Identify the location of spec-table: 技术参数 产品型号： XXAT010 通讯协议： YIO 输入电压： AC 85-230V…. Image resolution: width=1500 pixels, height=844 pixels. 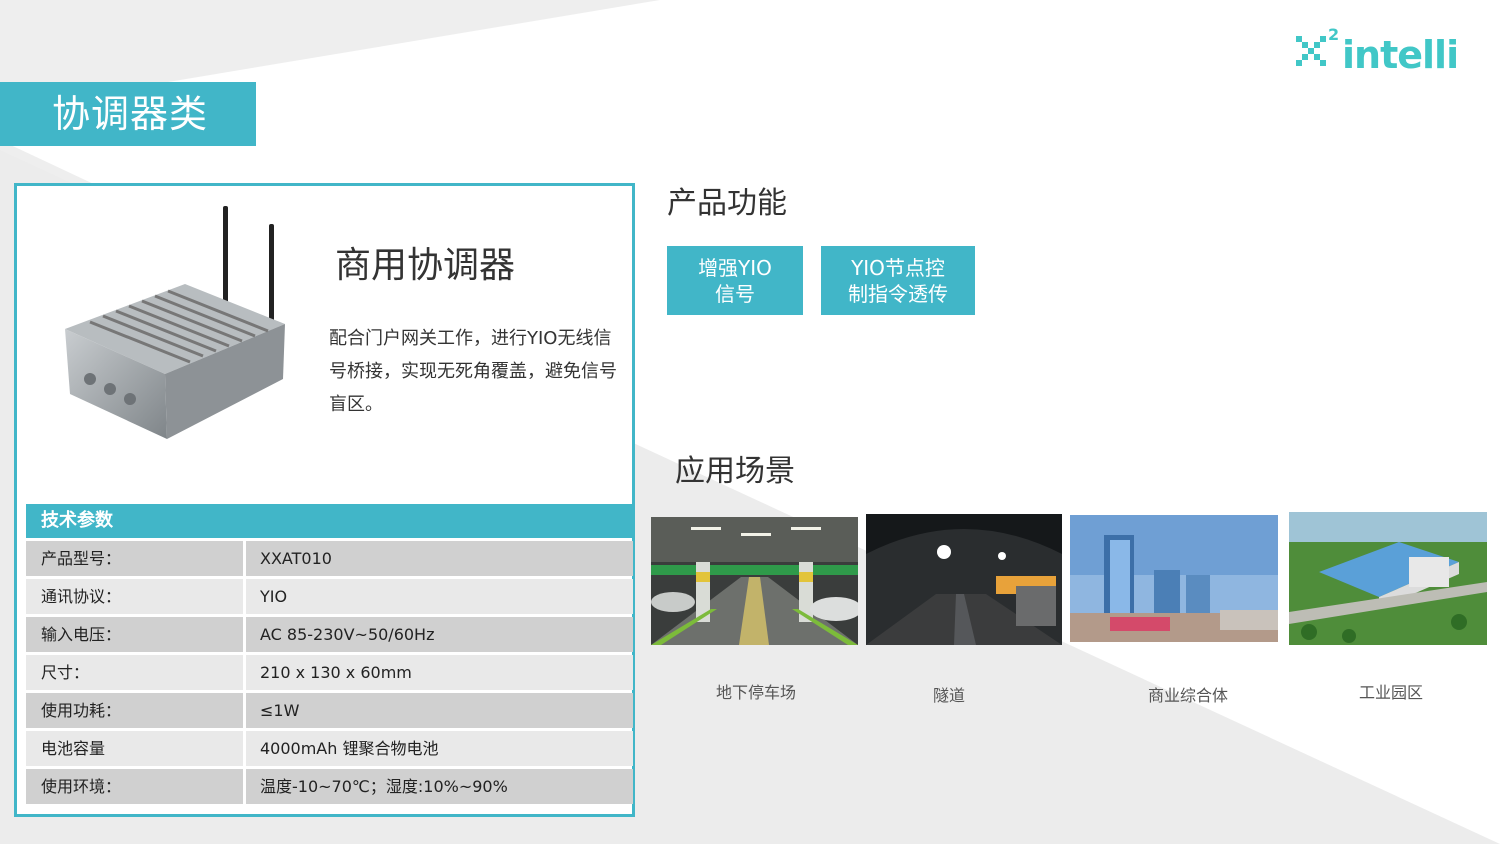
(329, 654).